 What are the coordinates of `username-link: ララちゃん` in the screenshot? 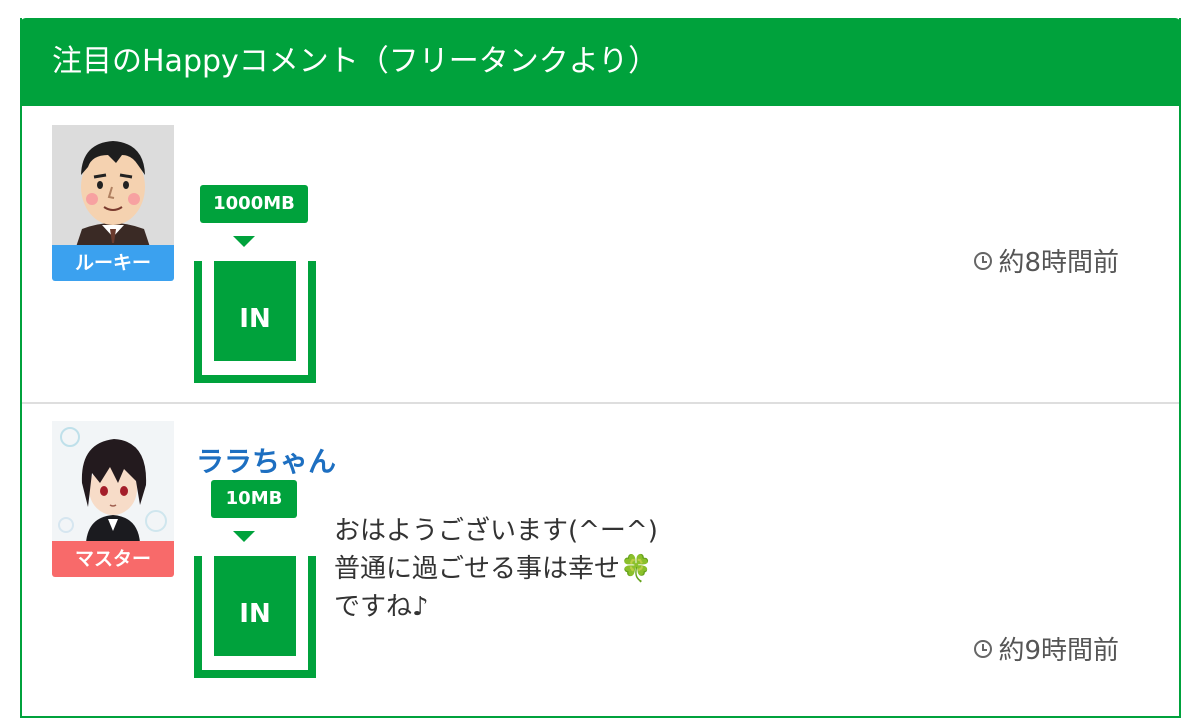 It's located at (266, 460).